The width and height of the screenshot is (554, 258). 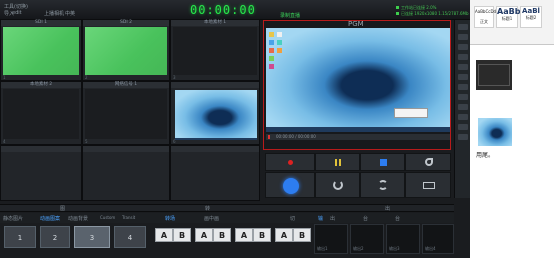 I want to click on refresh-icon, so click(x=338, y=185).